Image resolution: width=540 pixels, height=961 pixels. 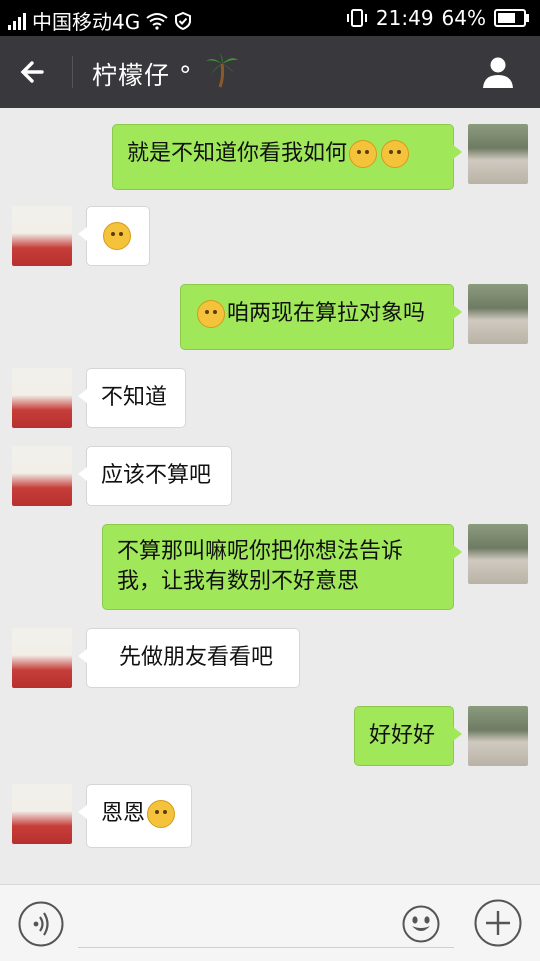 I want to click on message-bubble: 不算那叫嘛呢你把你想法告诉我，让我有数别不好意思, so click(x=282, y=567).